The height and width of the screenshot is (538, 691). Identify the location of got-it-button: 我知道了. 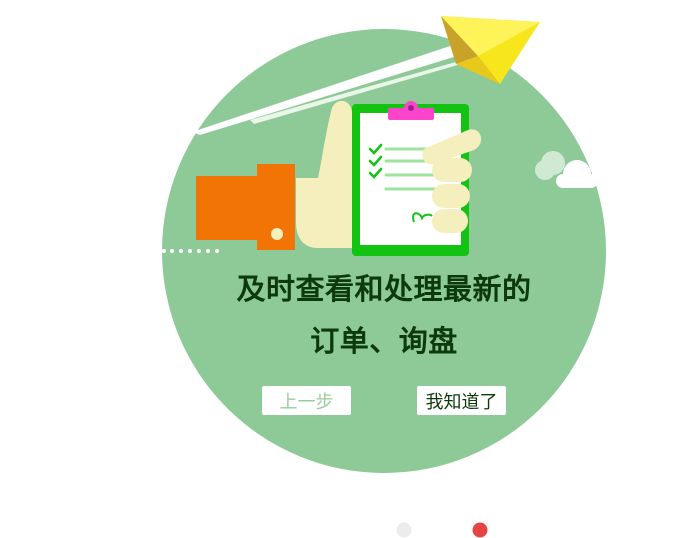
(461, 400).